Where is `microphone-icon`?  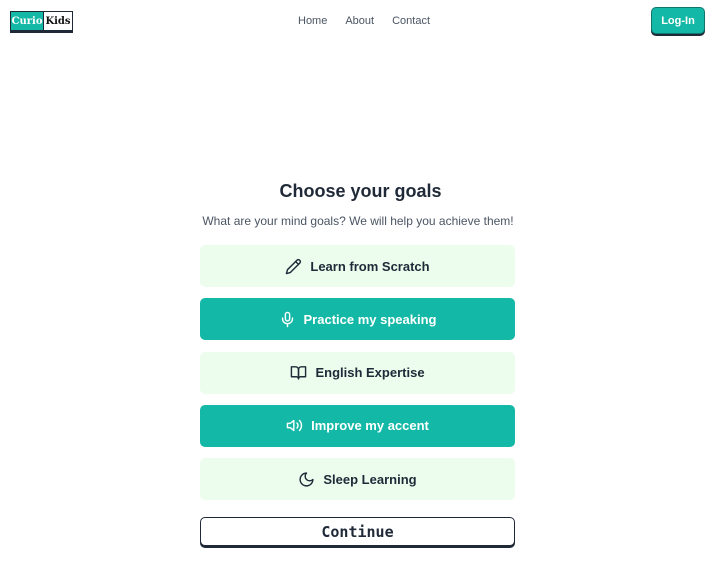 microphone-icon is located at coordinates (287, 319).